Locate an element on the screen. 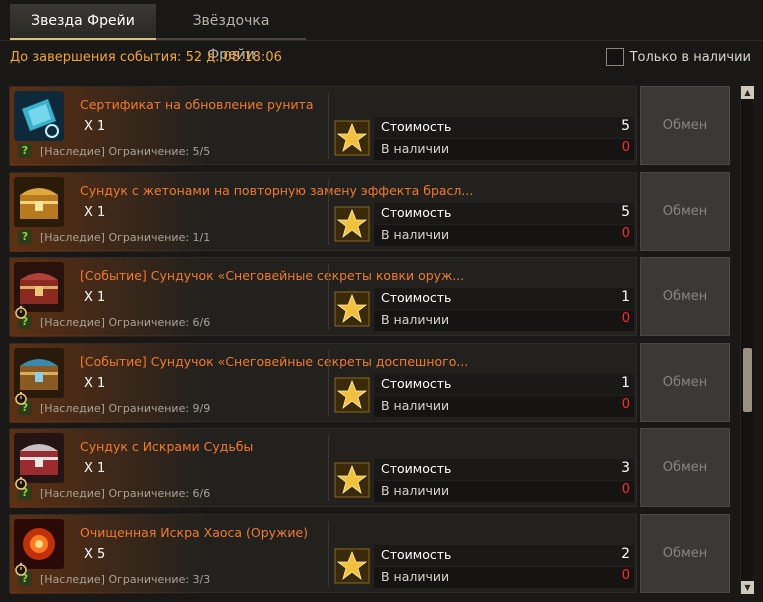  scrollbar: ▲ ▼ is located at coordinates (747, 340).